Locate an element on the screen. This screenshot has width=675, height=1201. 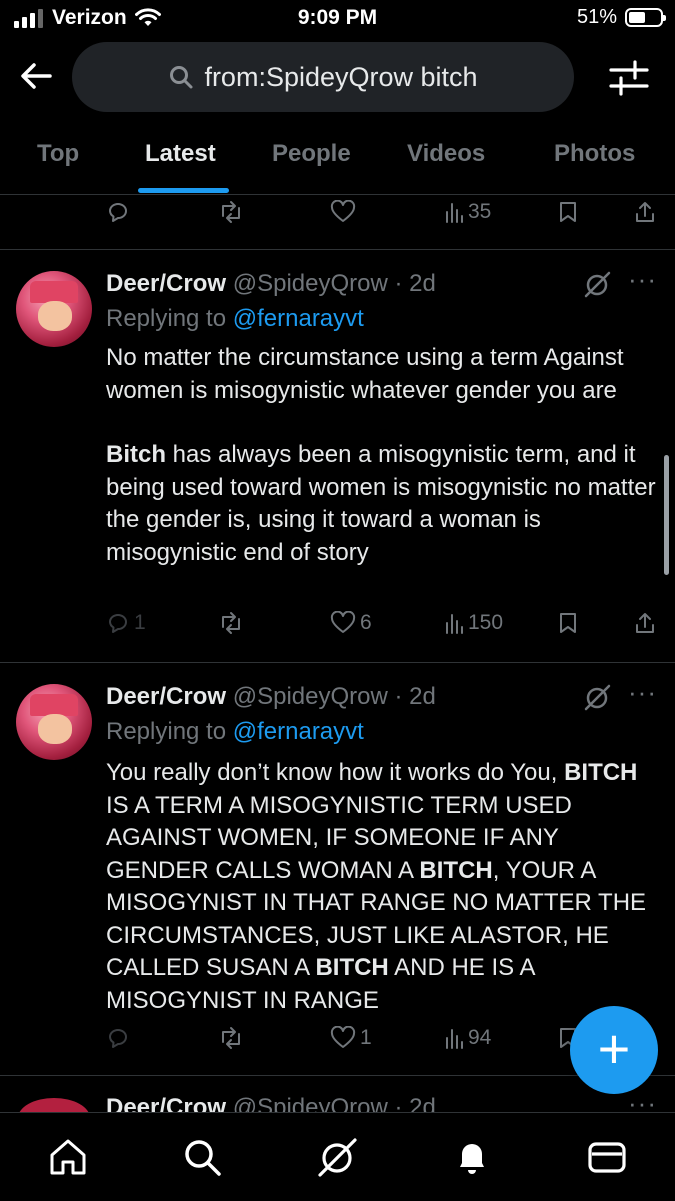
plus-icon: + is located at coordinates (614, 1048).